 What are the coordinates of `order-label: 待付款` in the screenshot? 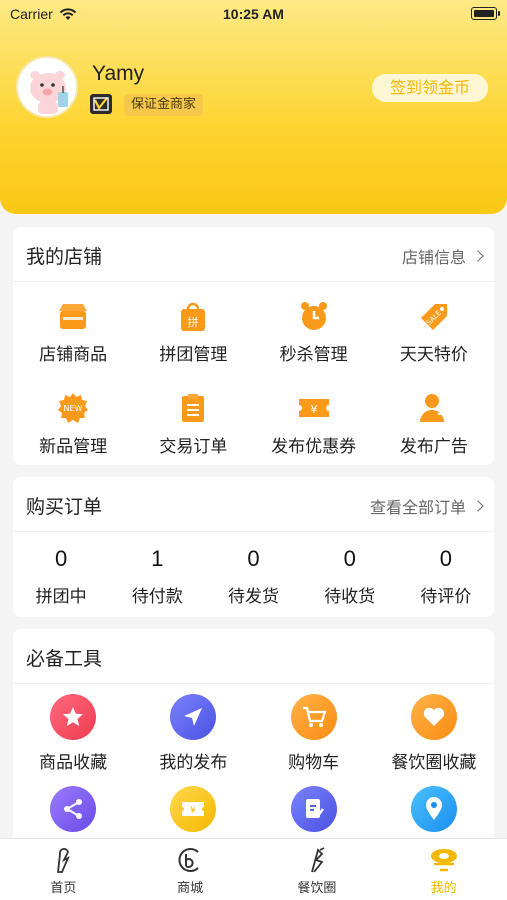 It's located at (157, 597).